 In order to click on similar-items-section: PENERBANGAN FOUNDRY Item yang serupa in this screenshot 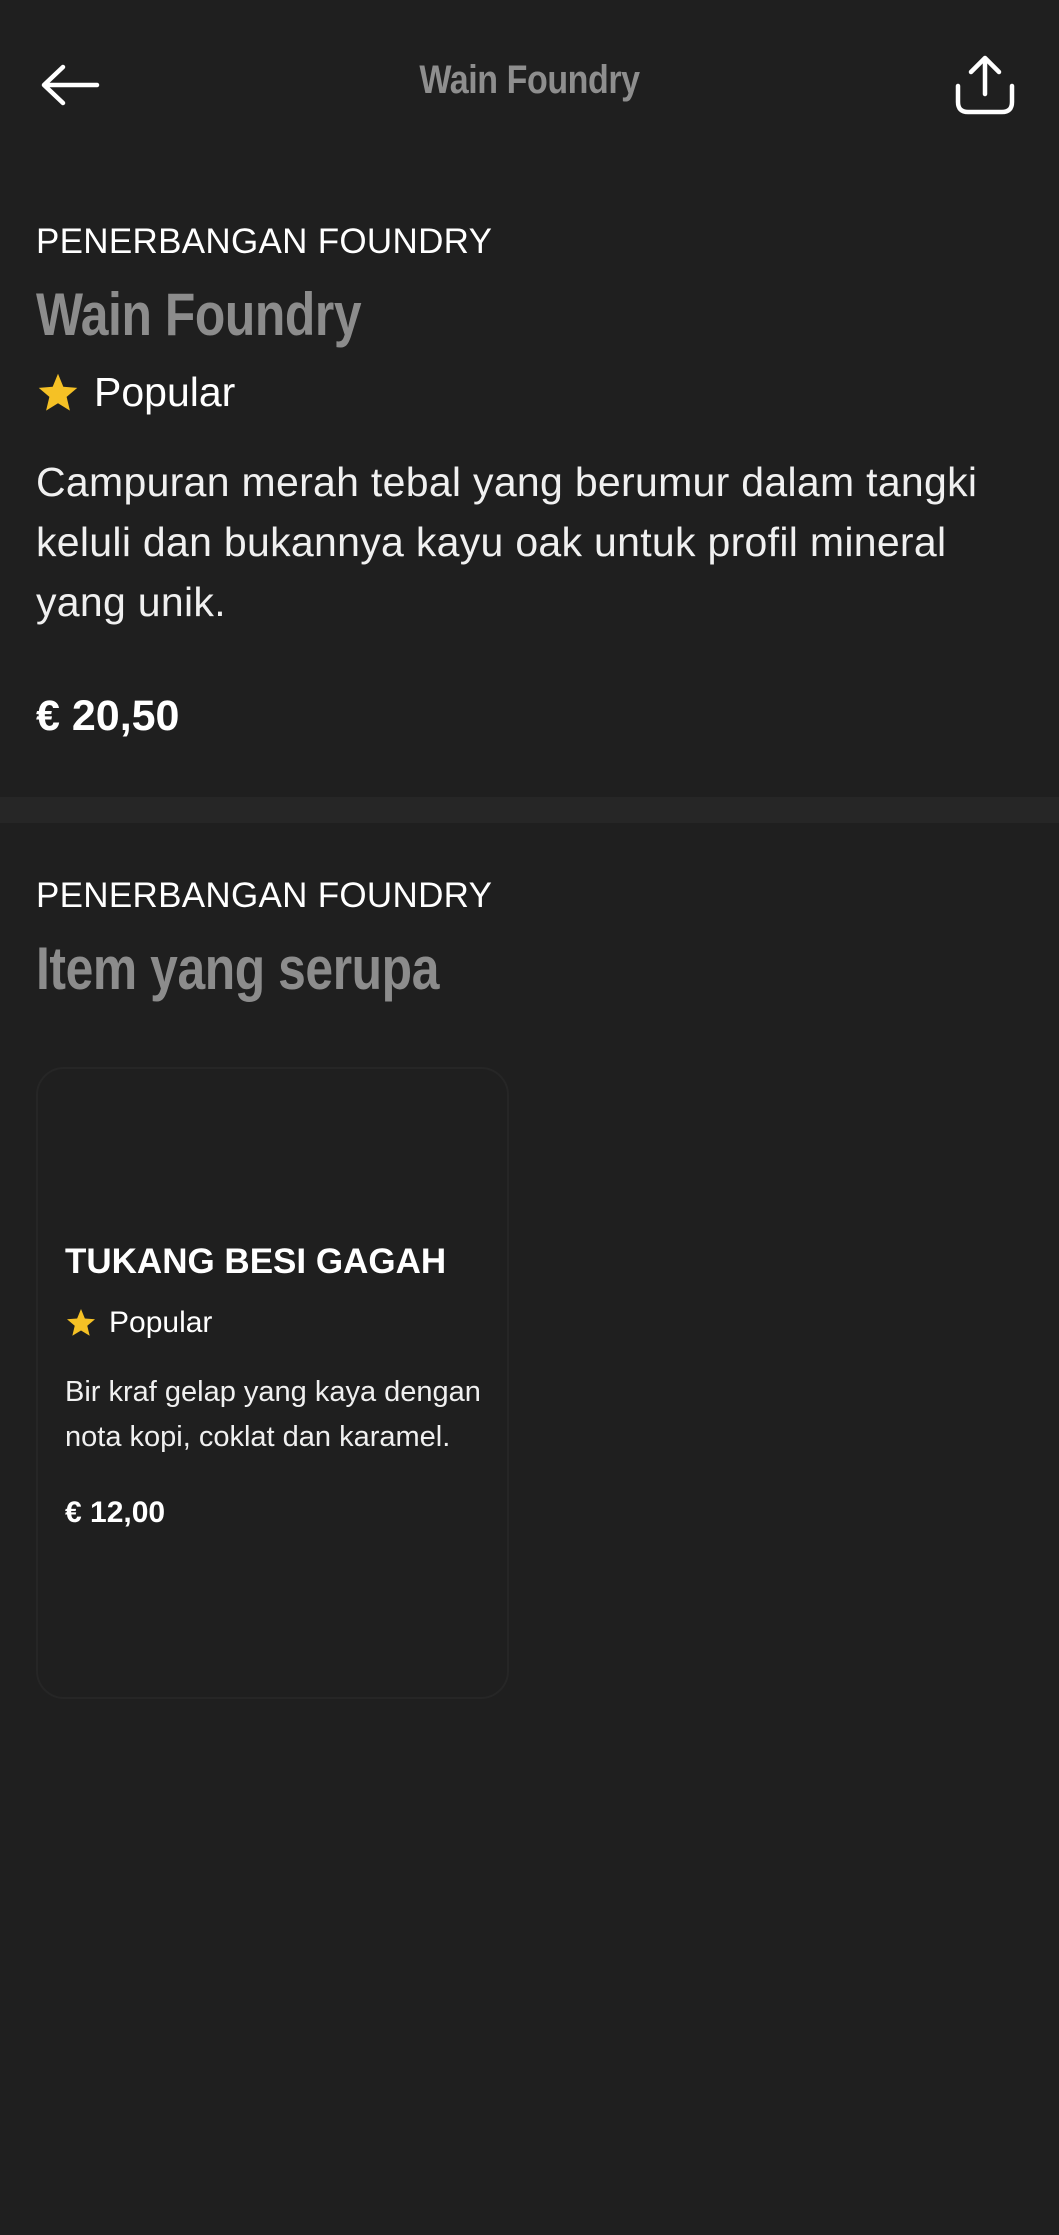, I will do `click(531, 939)`.